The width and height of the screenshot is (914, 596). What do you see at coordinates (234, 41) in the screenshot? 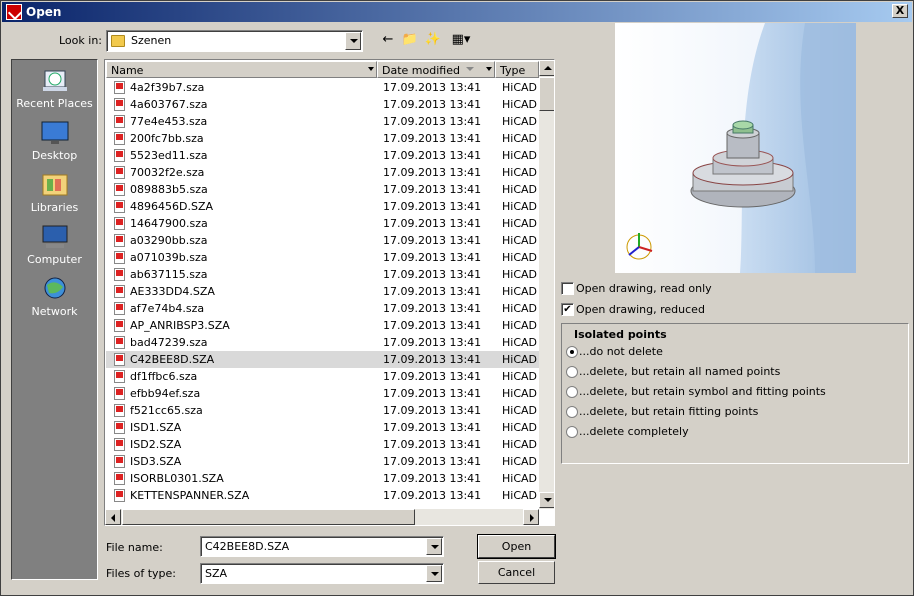
I see `look-in-dropdown: Szenen` at bounding box center [234, 41].